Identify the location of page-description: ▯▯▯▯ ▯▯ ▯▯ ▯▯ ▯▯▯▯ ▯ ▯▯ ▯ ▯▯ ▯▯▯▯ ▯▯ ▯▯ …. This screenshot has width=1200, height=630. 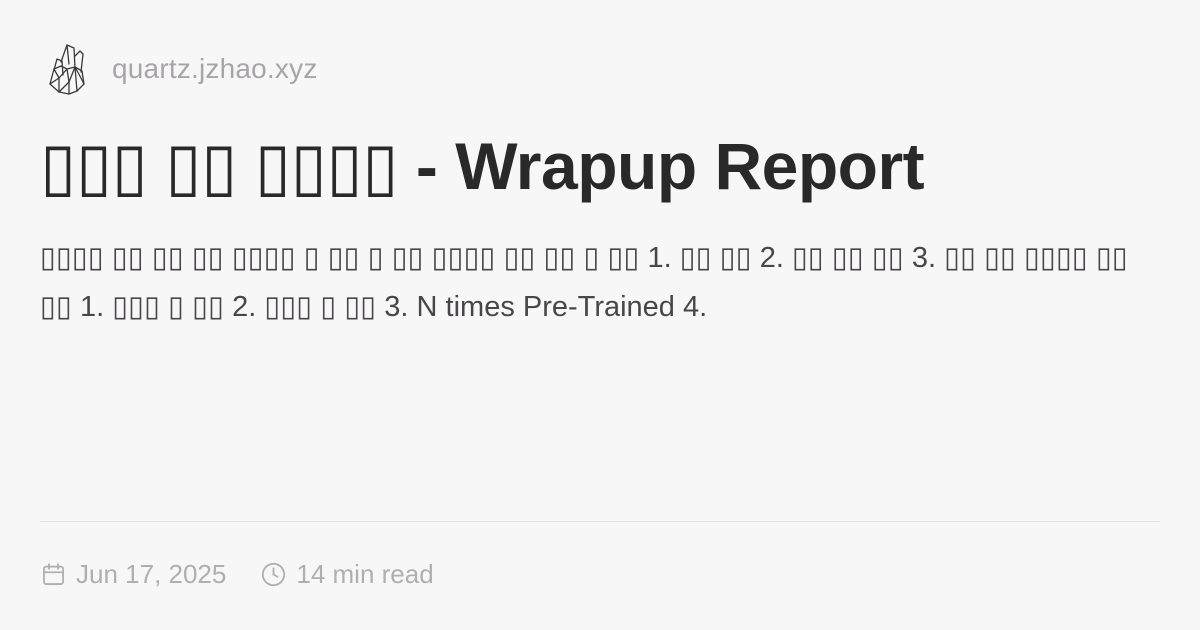
(584, 282).